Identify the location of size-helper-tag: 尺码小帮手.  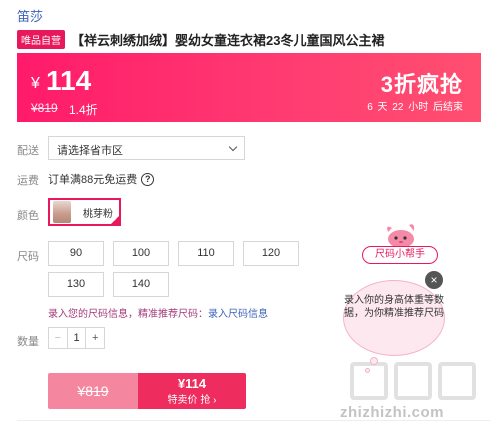
(400, 255).